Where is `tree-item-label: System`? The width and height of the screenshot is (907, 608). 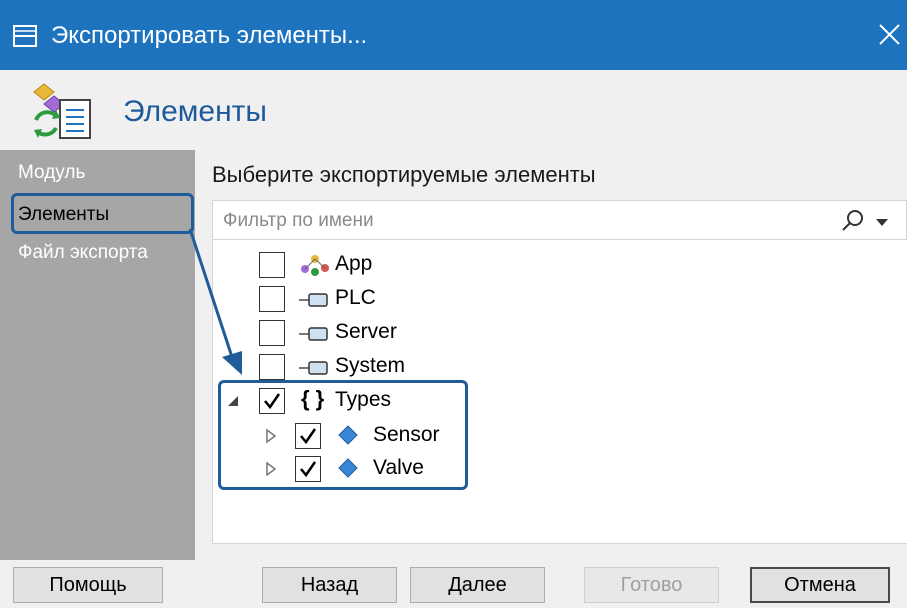
tree-item-label: System is located at coordinates (370, 365).